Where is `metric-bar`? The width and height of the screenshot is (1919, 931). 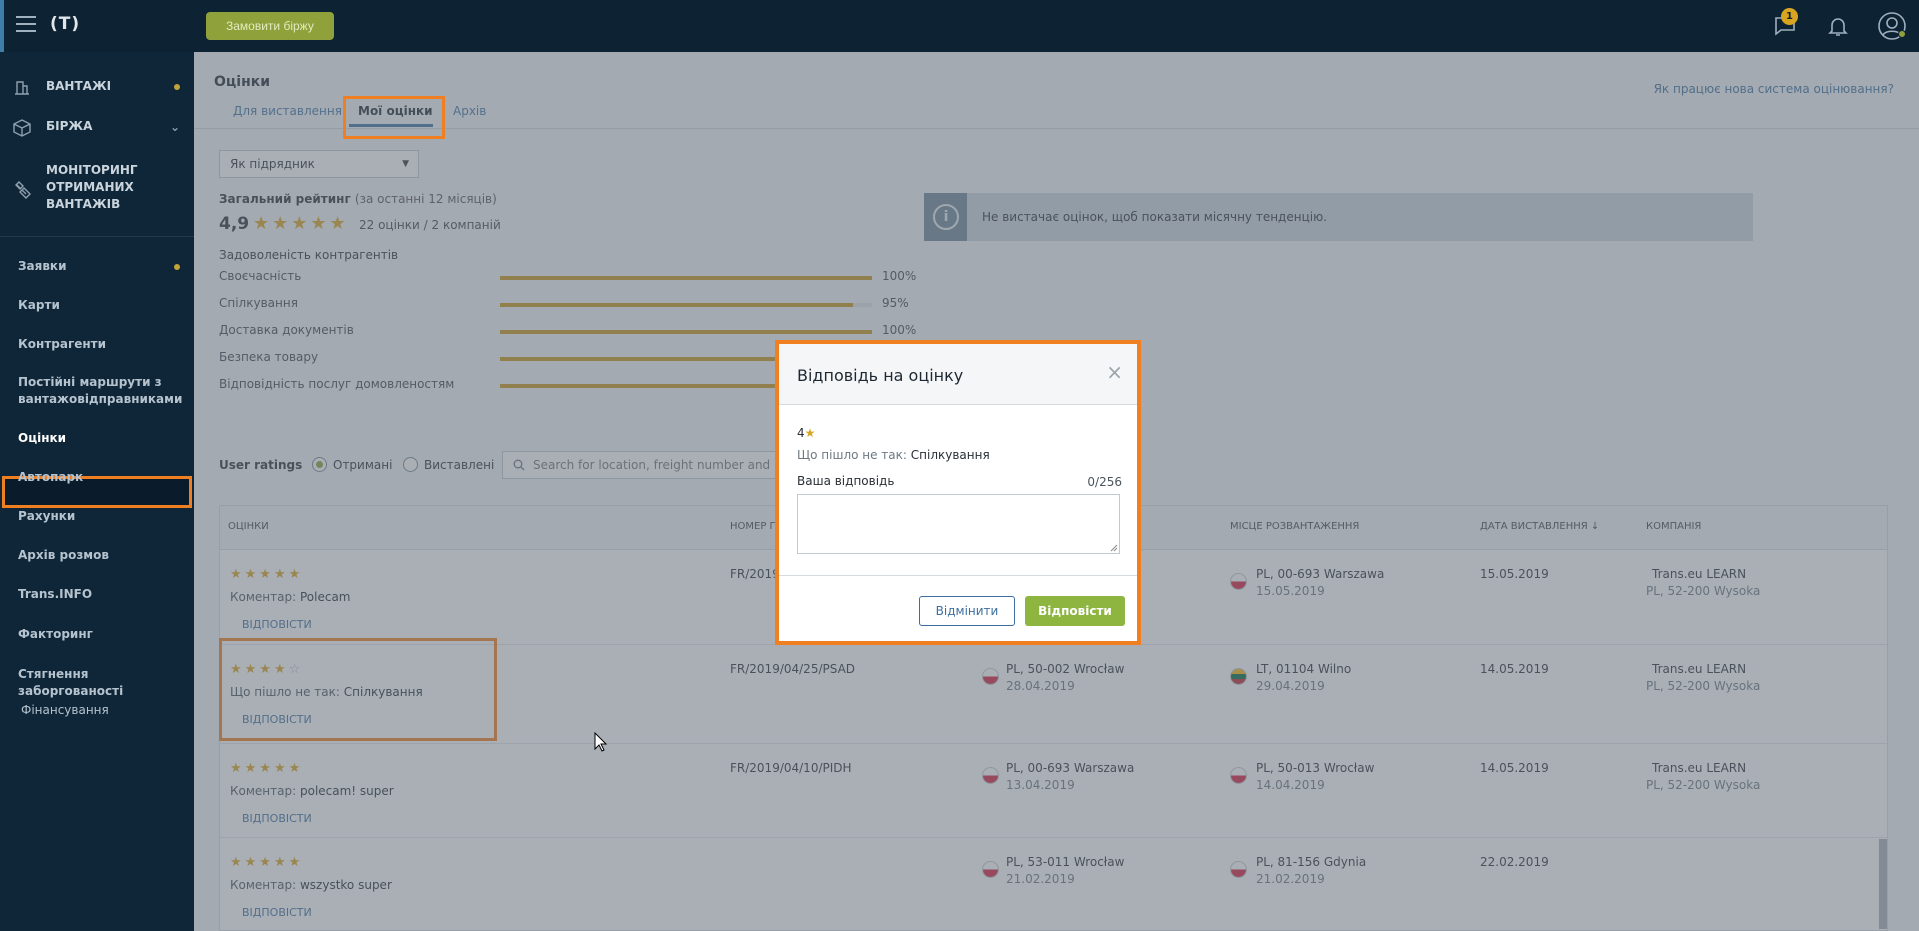 metric-bar is located at coordinates (686, 305).